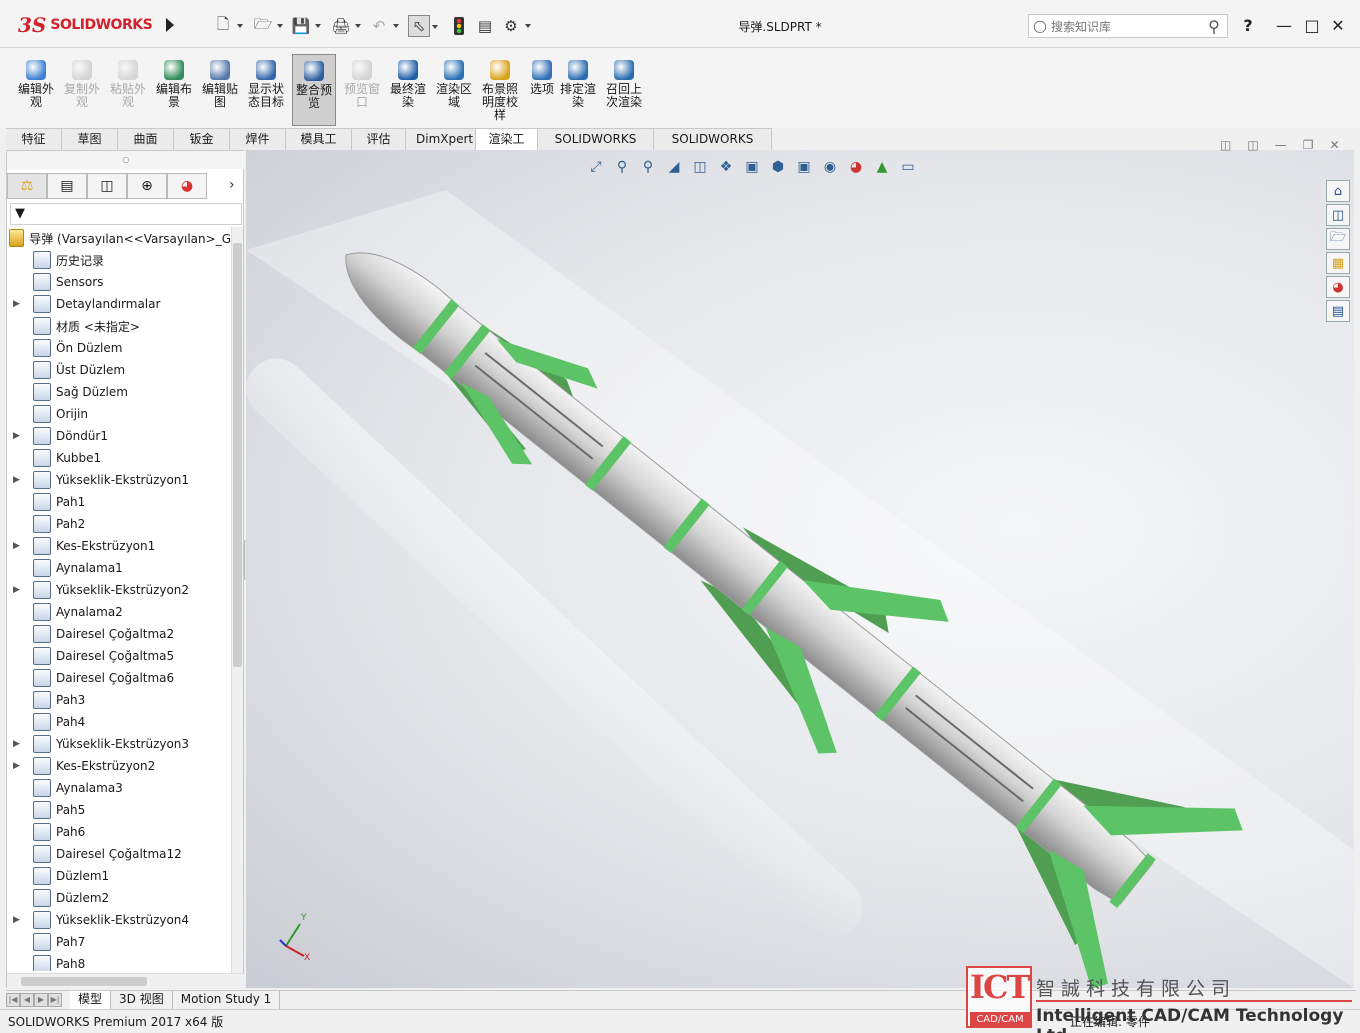  I want to click on tree-item: Pah8, so click(119, 962).